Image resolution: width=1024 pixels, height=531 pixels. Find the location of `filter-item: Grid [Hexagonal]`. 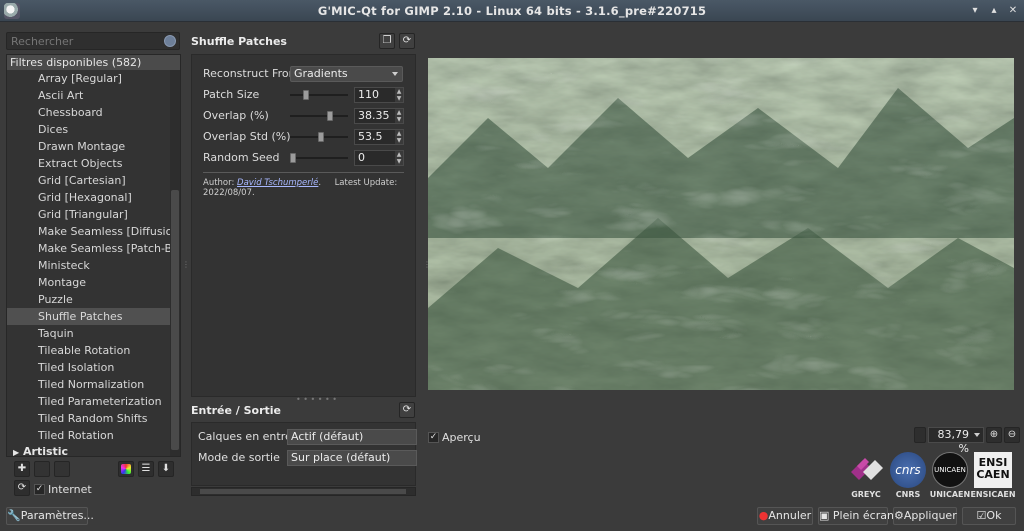

filter-item: Grid [Hexagonal] is located at coordinates (93, 197).